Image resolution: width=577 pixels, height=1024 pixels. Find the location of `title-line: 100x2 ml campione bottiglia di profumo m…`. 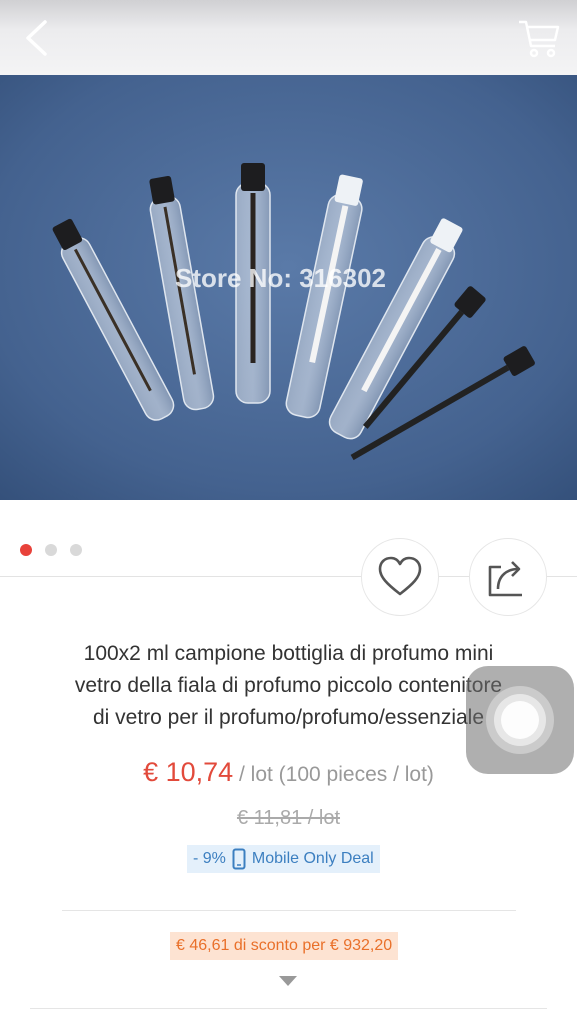

title-line: 100x2 ml campione bottiglia di profumo m… is located at coordinates (288, 653).